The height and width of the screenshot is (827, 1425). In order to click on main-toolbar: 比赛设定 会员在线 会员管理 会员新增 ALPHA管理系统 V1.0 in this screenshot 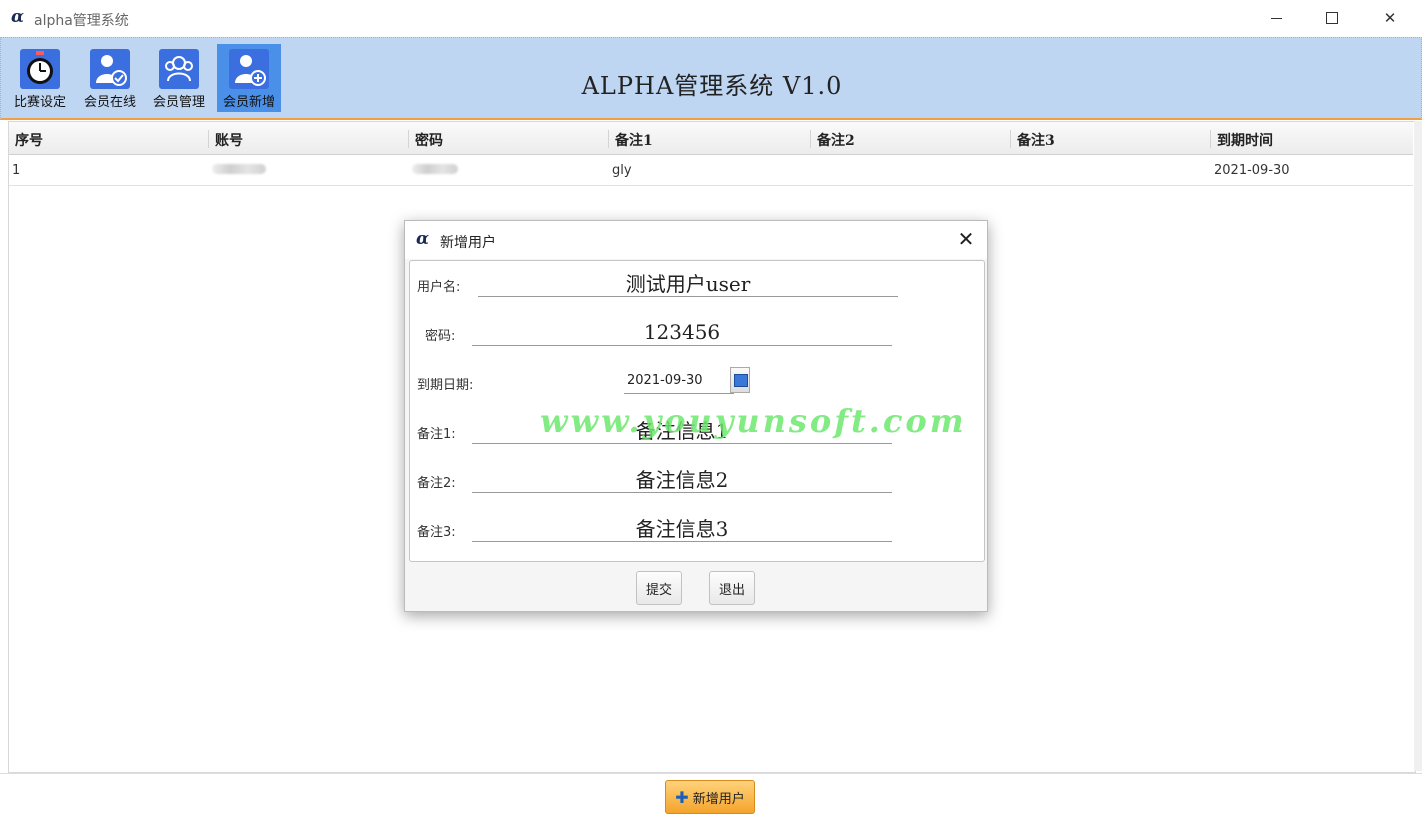, I will do `click(711, 78)`.